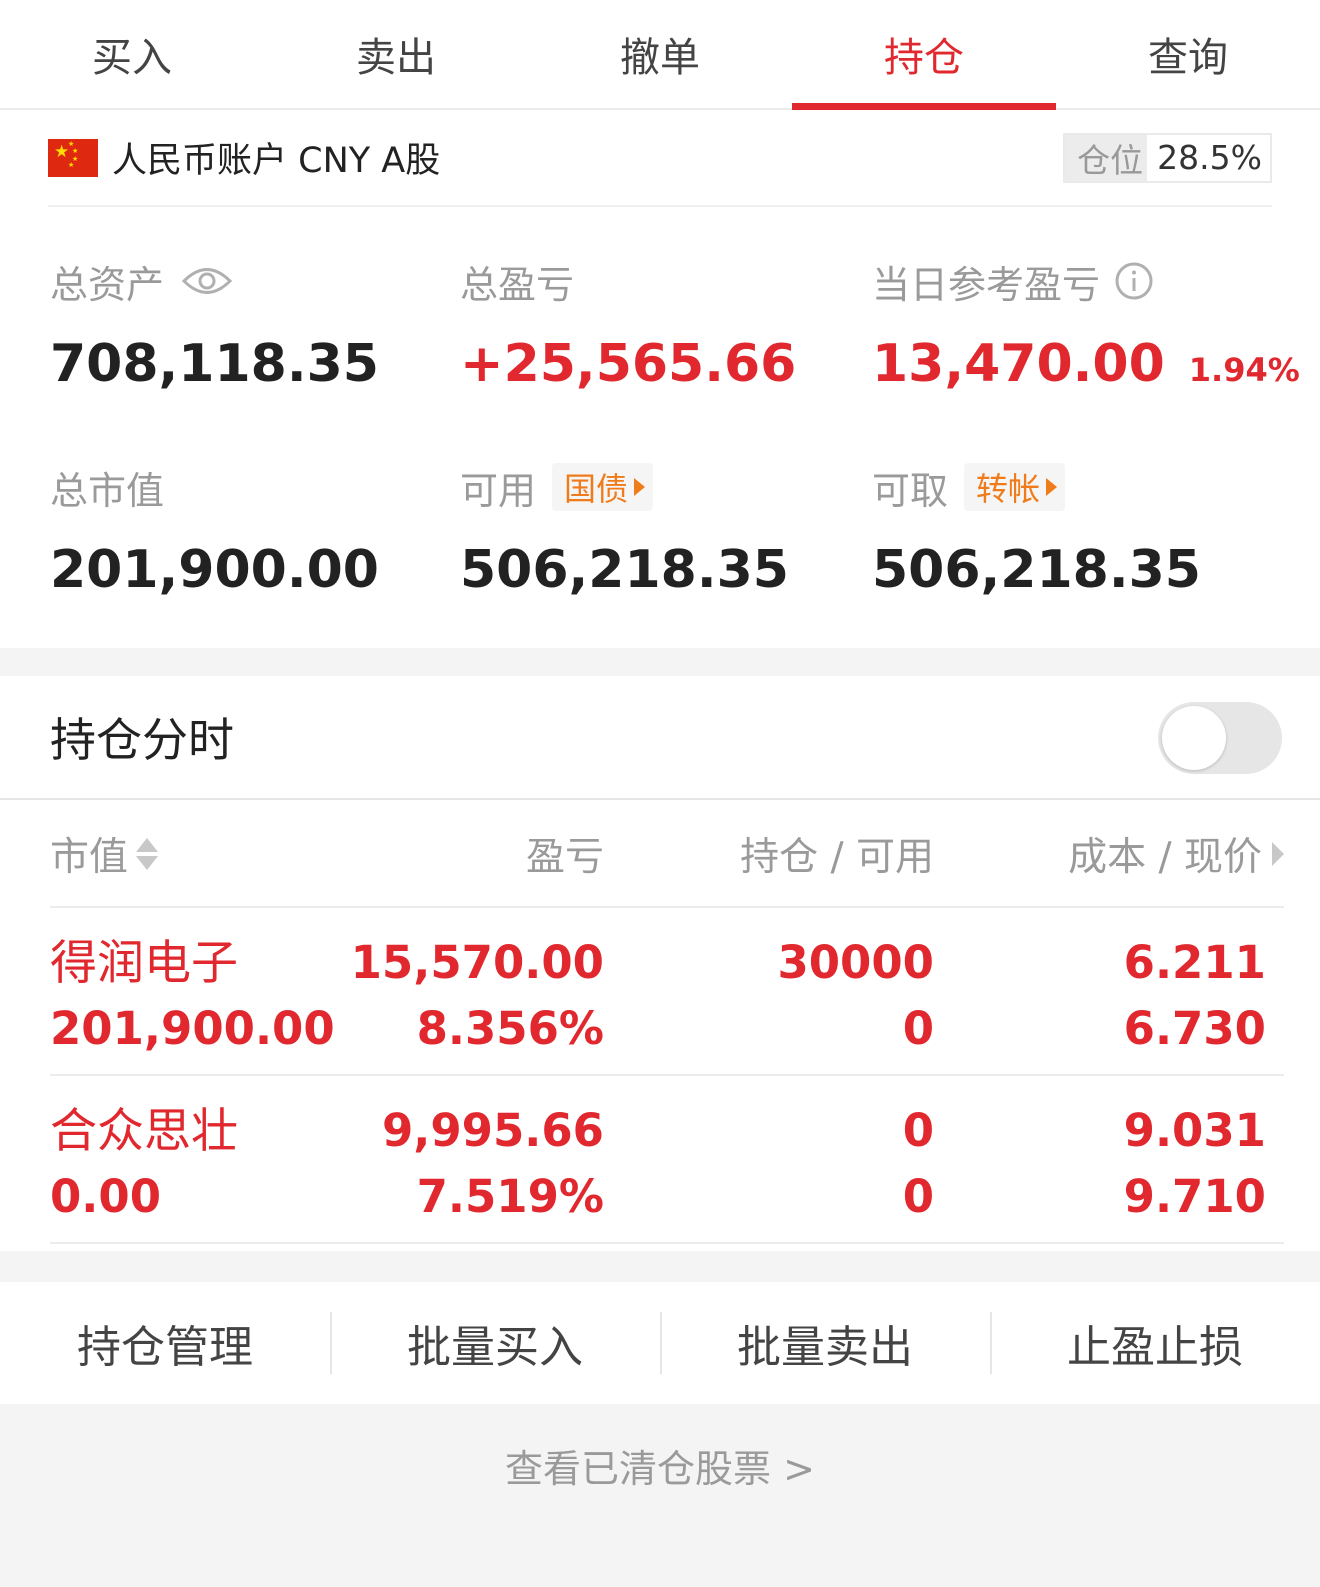  I want to click on column-market-value-label: 市值, so click(89, 857).